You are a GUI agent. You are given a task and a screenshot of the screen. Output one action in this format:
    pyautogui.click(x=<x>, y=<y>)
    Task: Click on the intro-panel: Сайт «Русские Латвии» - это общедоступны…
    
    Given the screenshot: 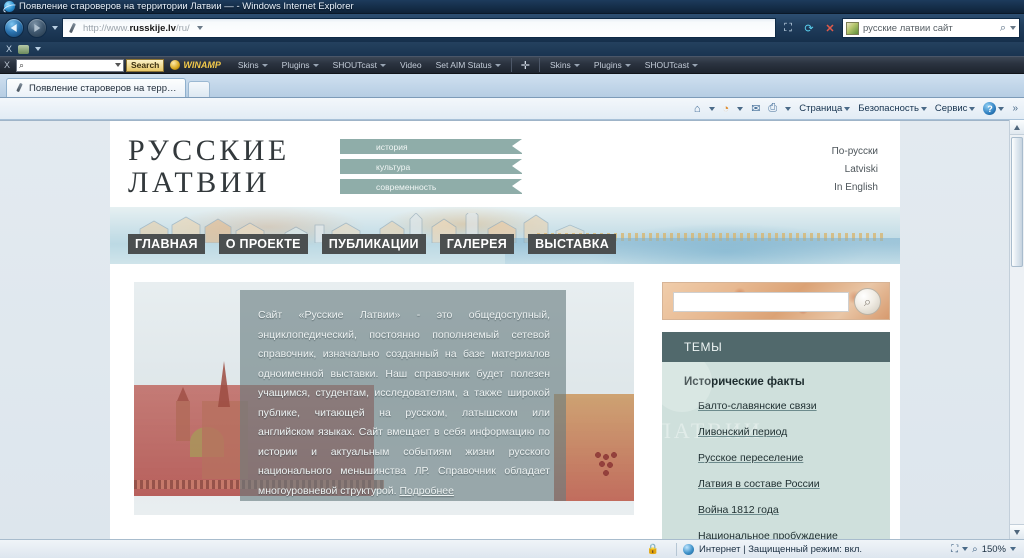 What is the action you would take?
    pyautogui.click(x=403, y=395)
    